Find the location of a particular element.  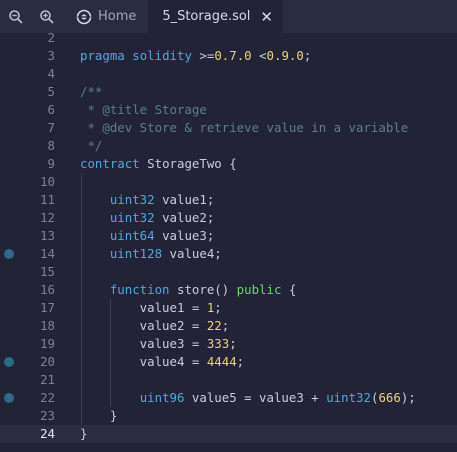

tab-home: Home is located at coordinates (105, 16).